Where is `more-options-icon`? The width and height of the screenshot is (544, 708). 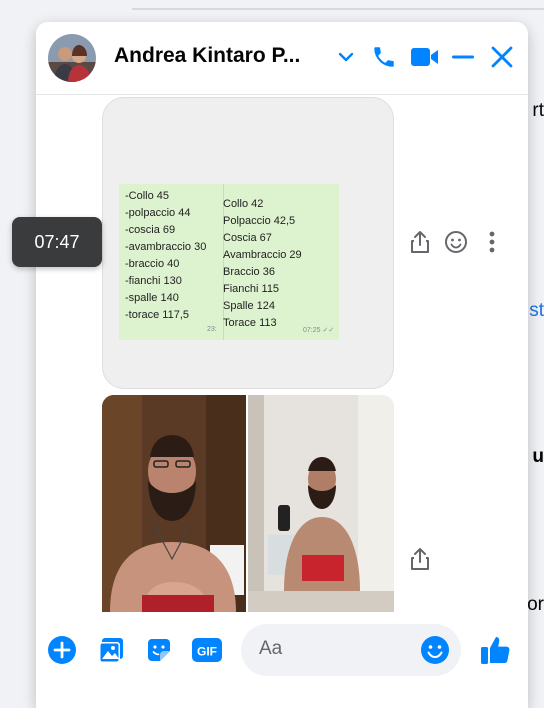
more-options-icon is located at coordinates (492, 242).